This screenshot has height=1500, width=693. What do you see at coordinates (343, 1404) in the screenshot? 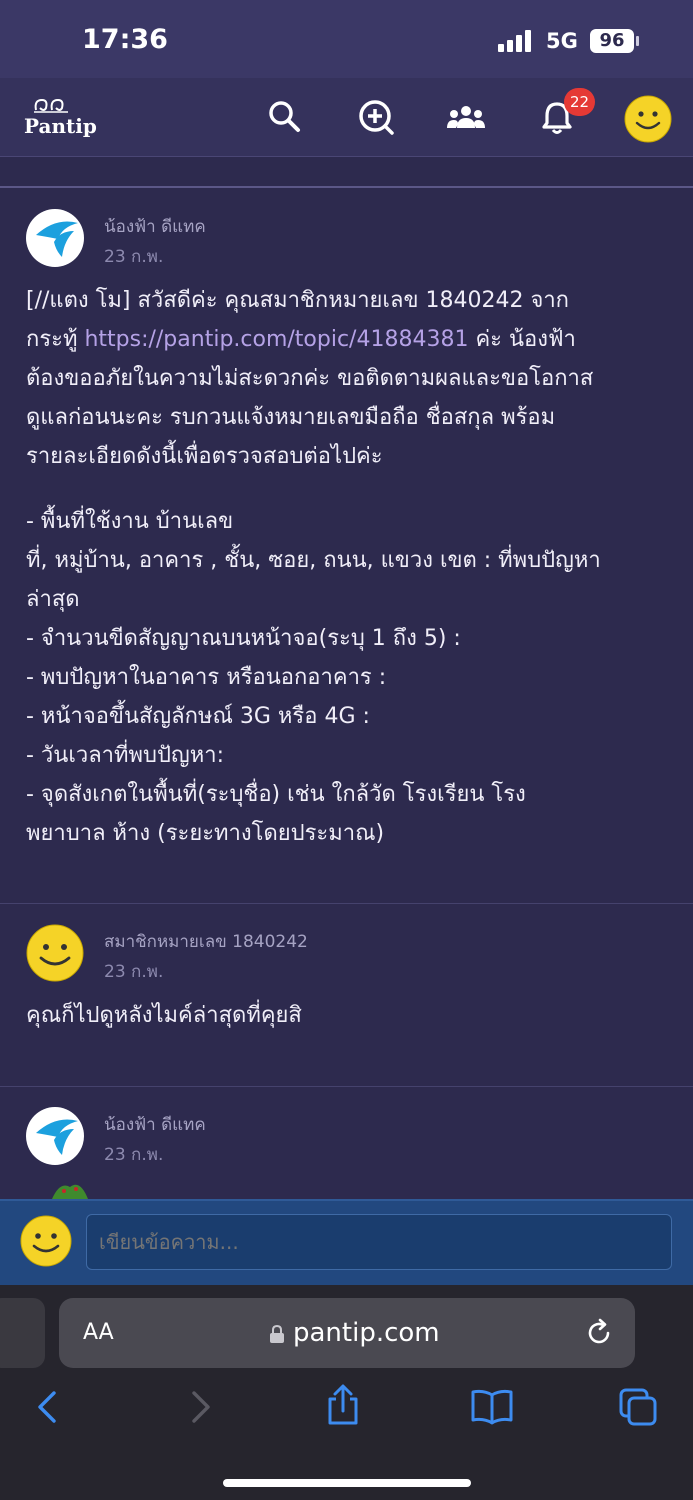
I see `share-icon` at bounding box center [343, 1404].